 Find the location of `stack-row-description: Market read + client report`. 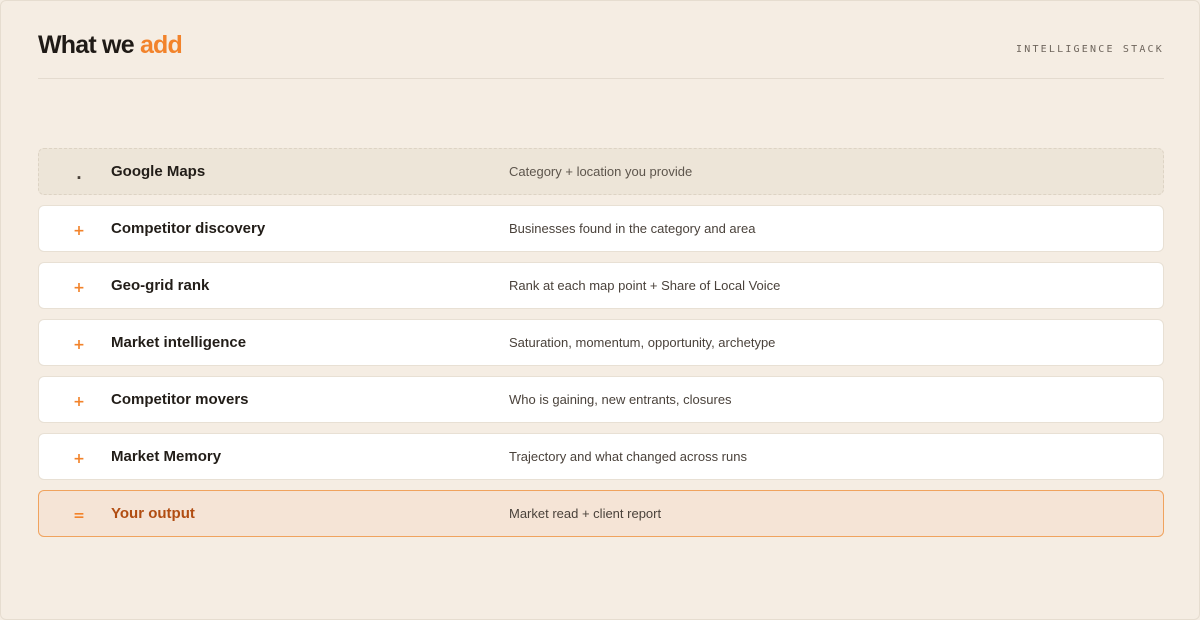

stack-row-description: Market read + client report is located at coordinates (585, 513).